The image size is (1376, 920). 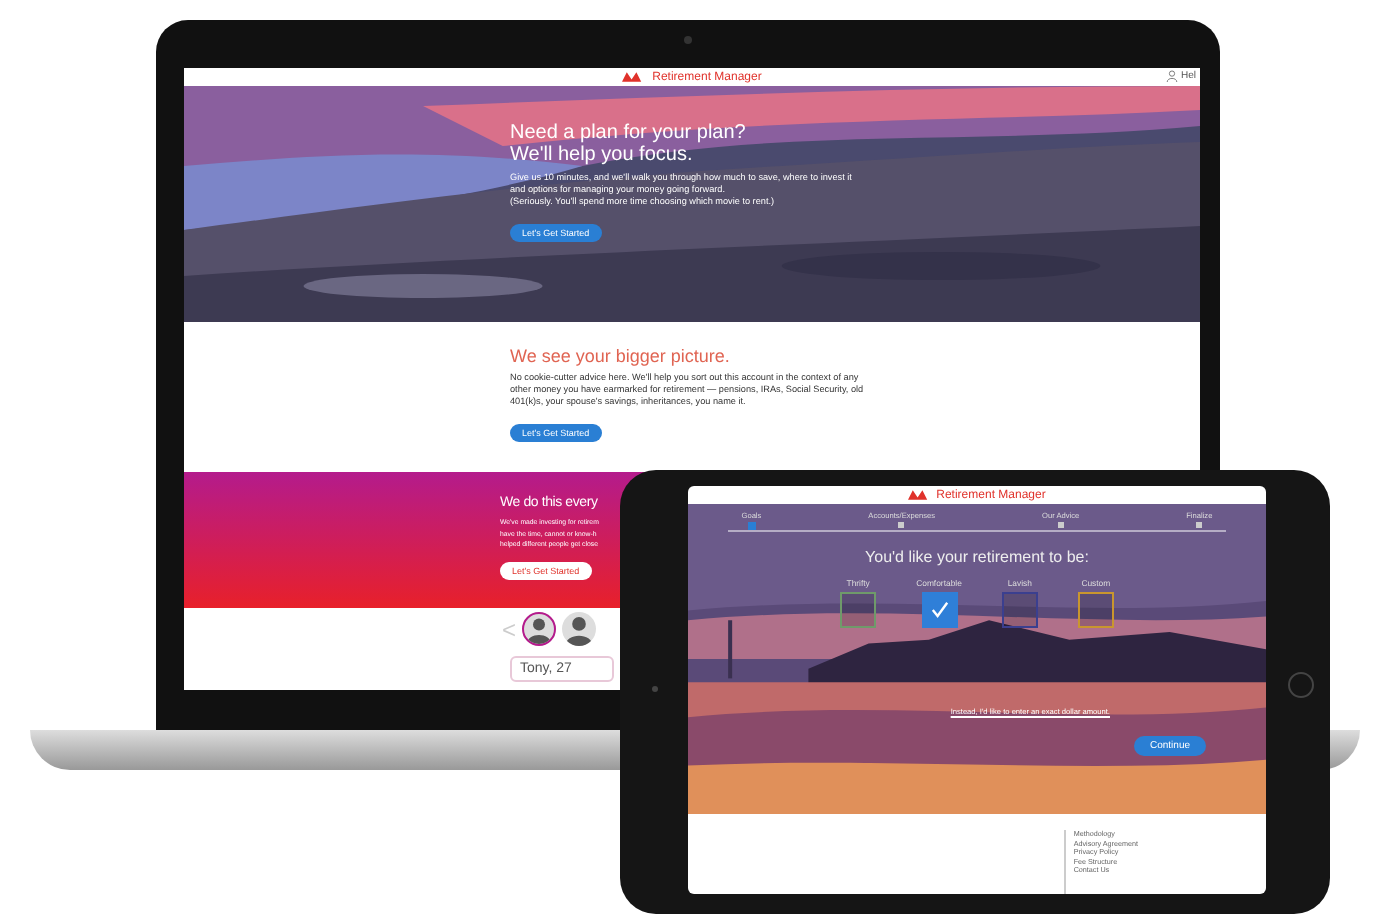 What do you see at coordinates (621, 357) in the screenshot?
I see `section-heading: We see your bigger picture.` at bounding box center [621, 357].